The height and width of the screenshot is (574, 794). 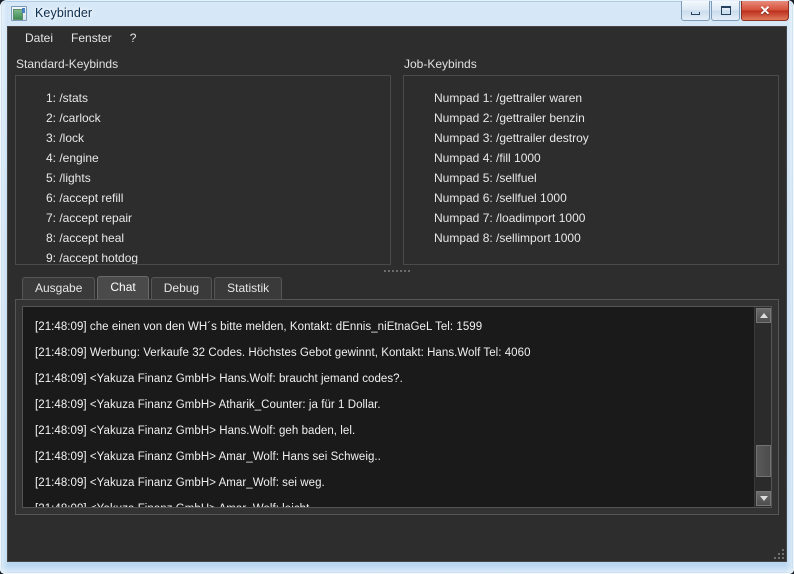 I want to click on tab-ausgabe: Ausgabe, so click(x=59, y=288).